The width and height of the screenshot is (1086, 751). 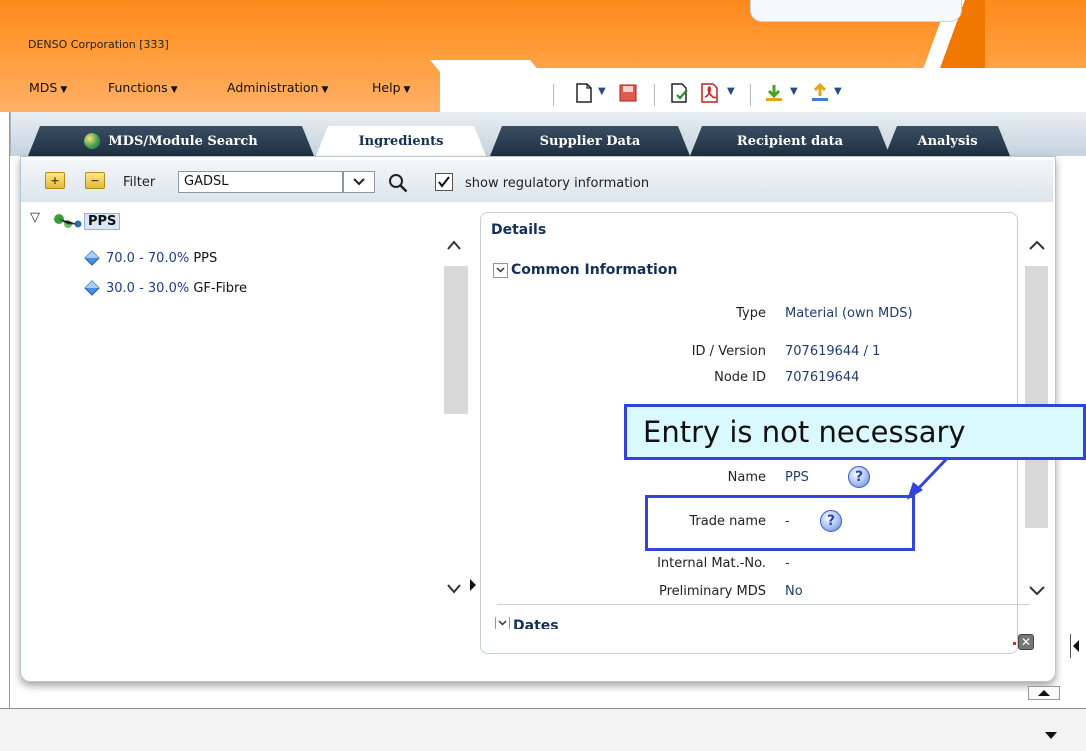 What do you see at coordinates (763, 604) in the screenshot?
I see `section-divider` at bounding box center [763, 604].